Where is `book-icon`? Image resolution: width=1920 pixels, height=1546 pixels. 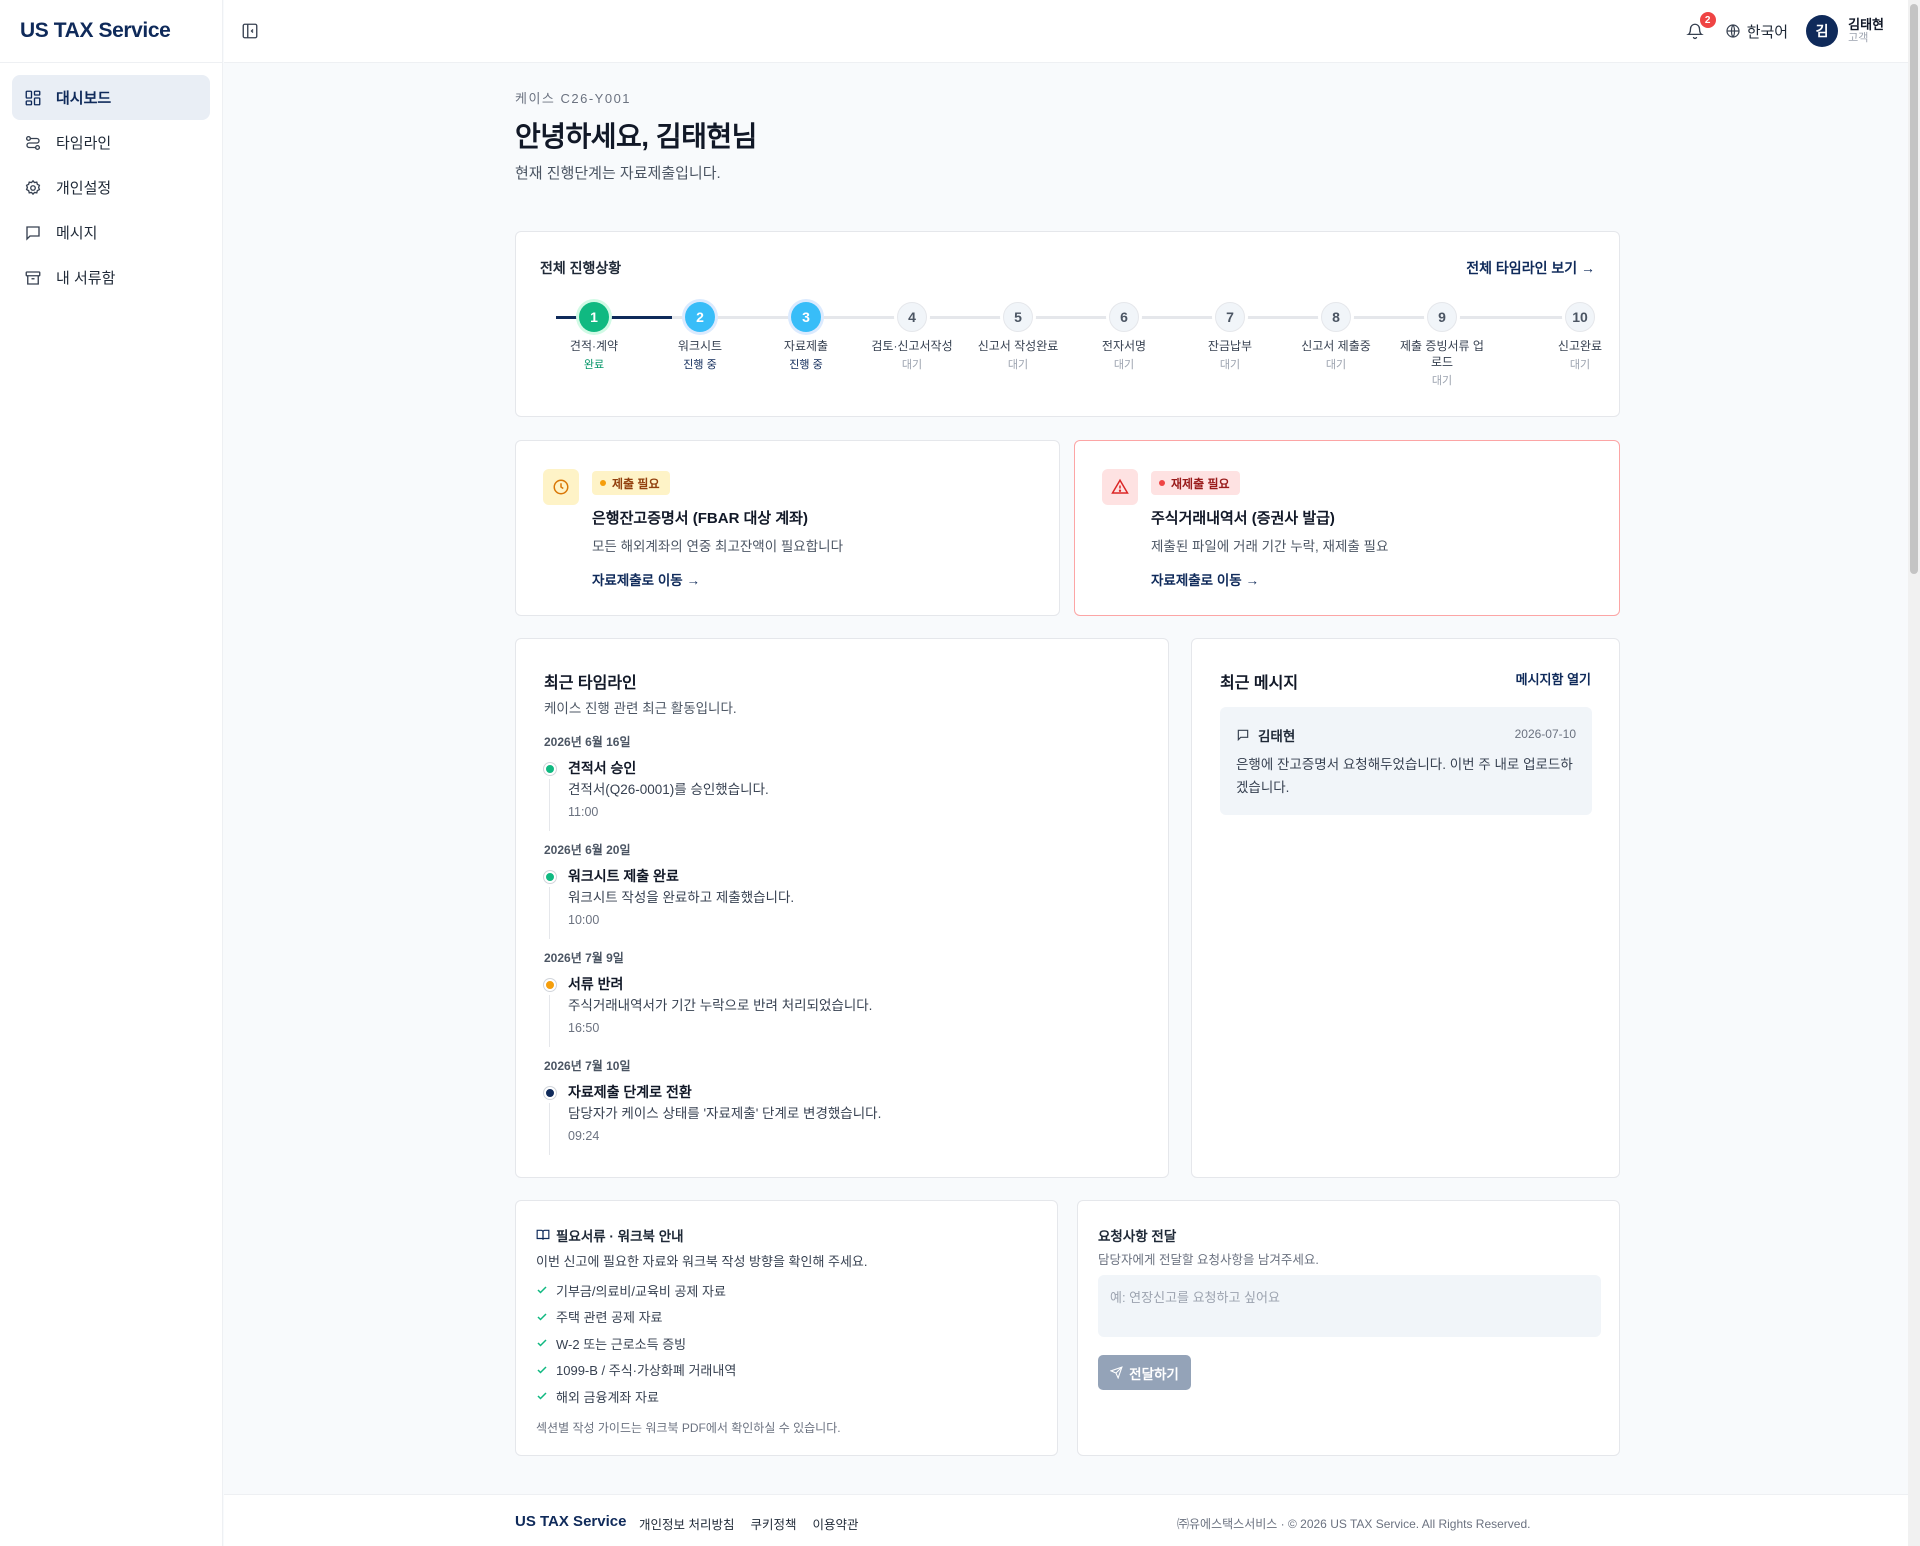 book-icon is located at coordinates (543, 1234).